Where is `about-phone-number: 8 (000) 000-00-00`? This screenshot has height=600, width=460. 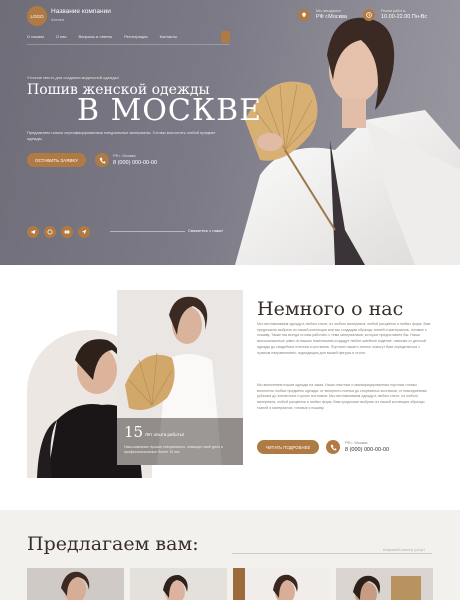
about-phone-number: 8 (000) 000-00-00 is located at coordinates (367, 450).